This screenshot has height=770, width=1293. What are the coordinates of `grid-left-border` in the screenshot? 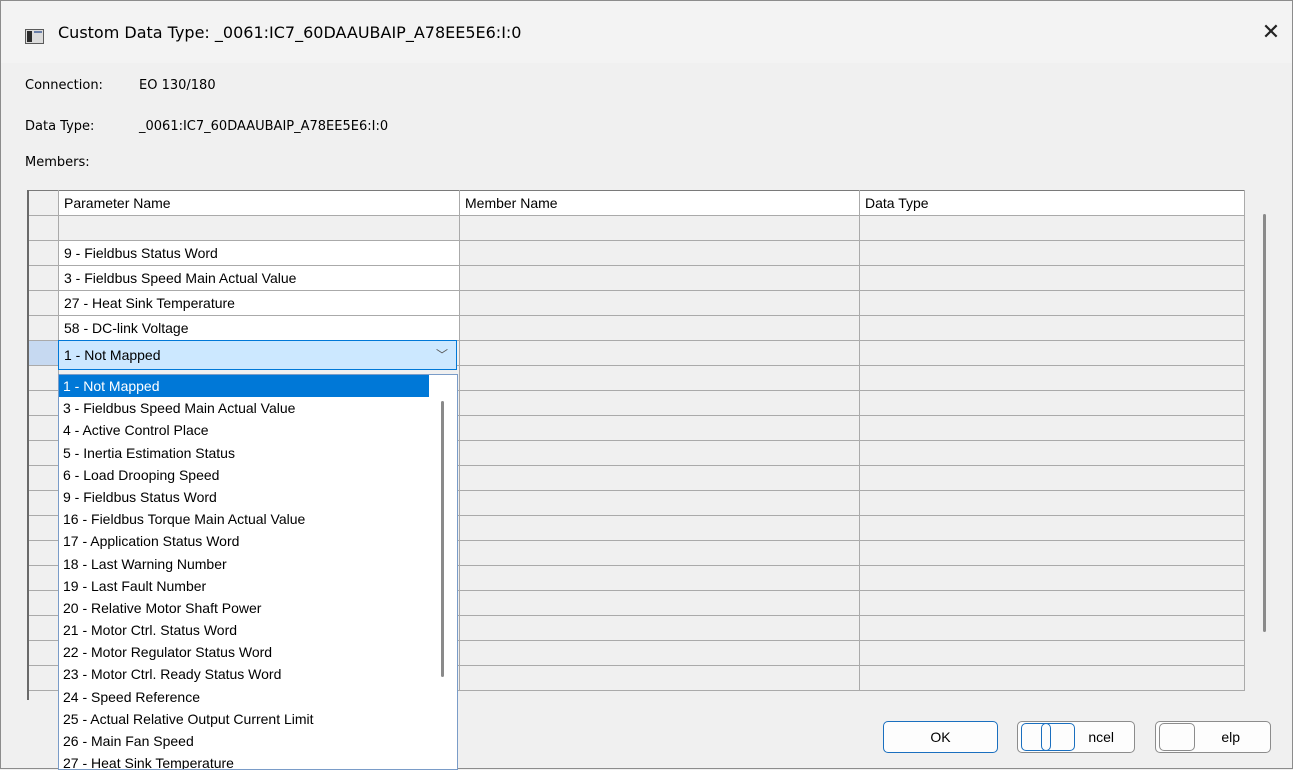 It's located at (28, 445).